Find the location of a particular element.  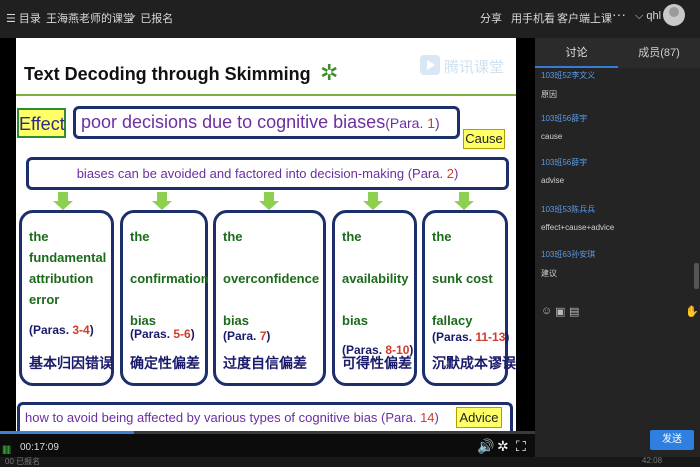

advice-tag: Advice is located at coordinates (479, 417).